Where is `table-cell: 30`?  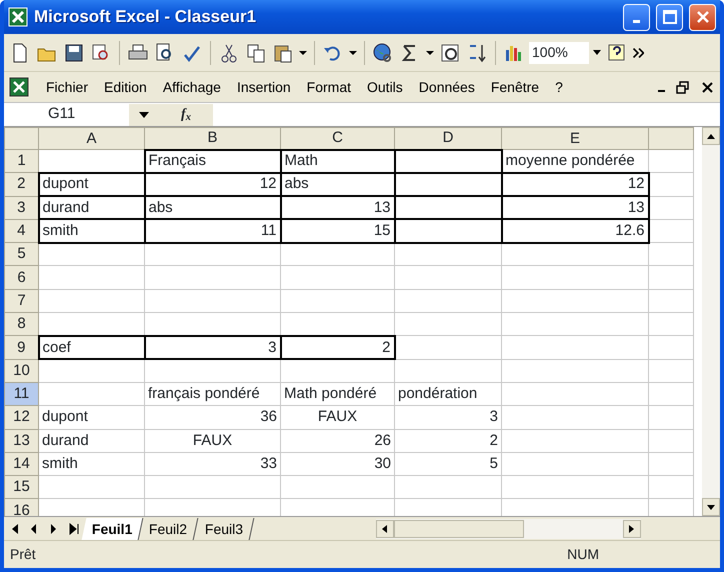 table-cell: 30 is located at coordinates (337, 464).